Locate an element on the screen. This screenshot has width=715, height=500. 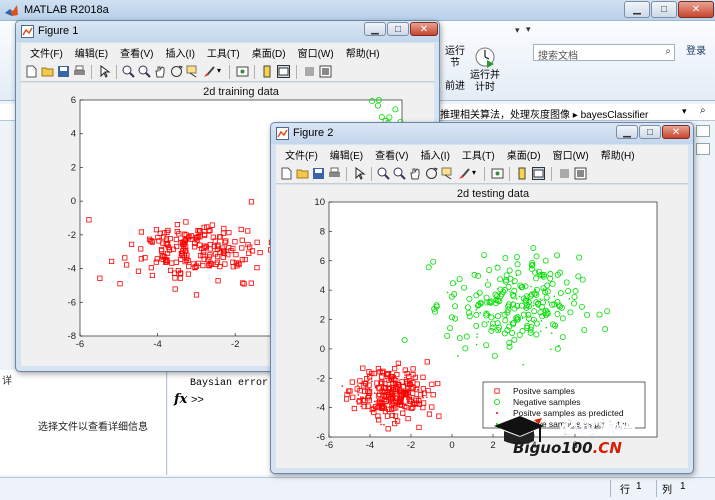
variable-icon is located at coordinates (703, 149).